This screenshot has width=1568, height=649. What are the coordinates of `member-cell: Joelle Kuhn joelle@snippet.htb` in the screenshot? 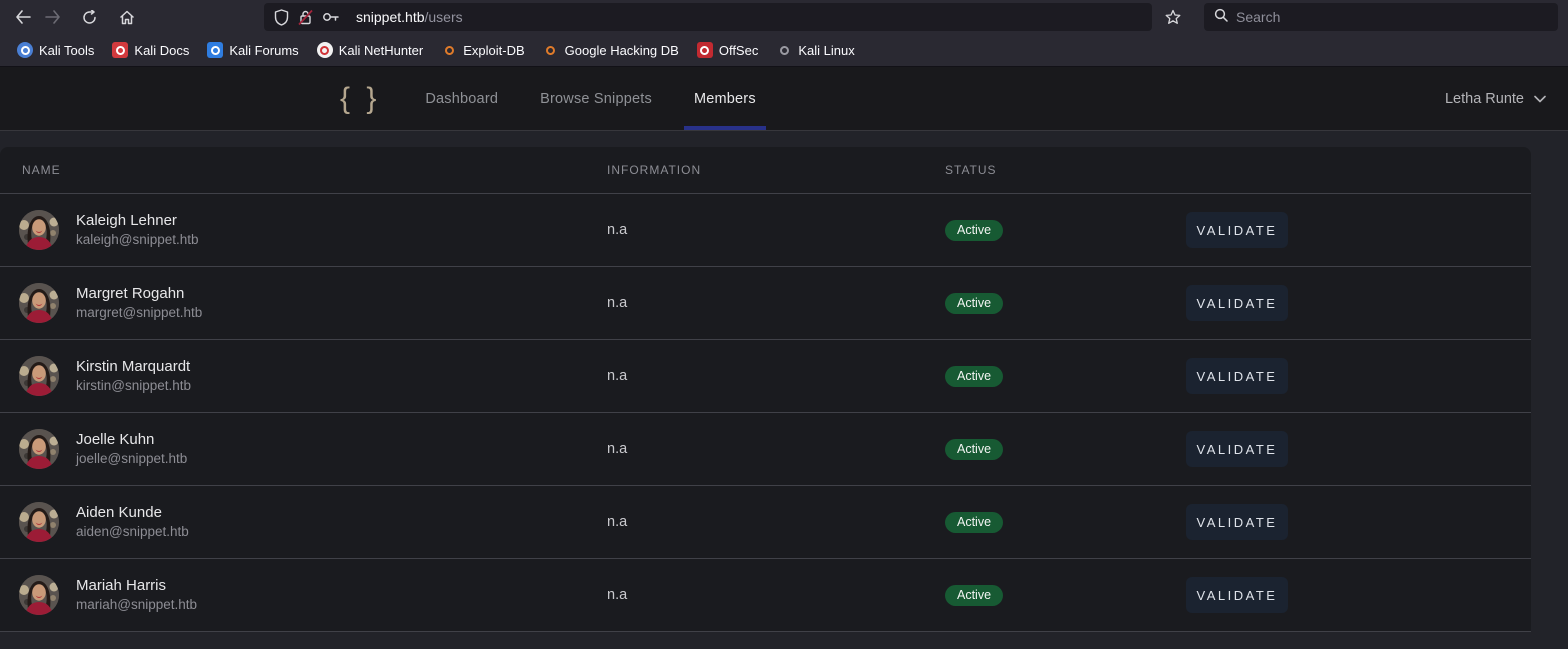 It's located at (303, 449).